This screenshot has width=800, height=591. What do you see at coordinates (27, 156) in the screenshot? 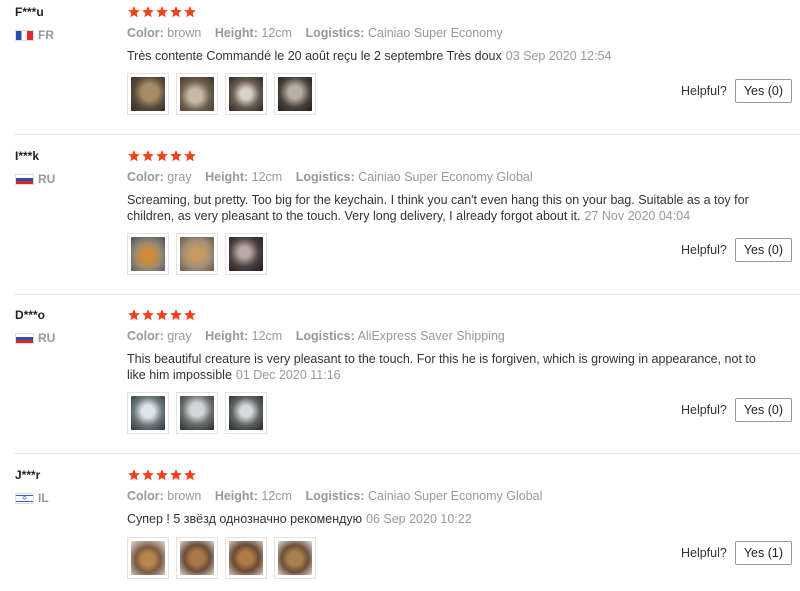
I see `reviewer-name: I***k` at bounding box center [27, 156].